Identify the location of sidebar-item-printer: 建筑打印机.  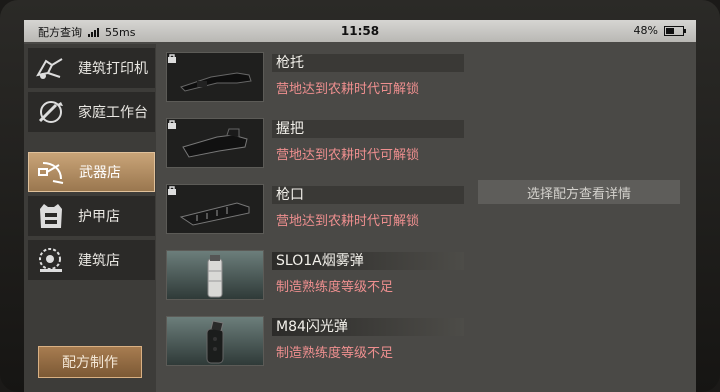
(91, 68).